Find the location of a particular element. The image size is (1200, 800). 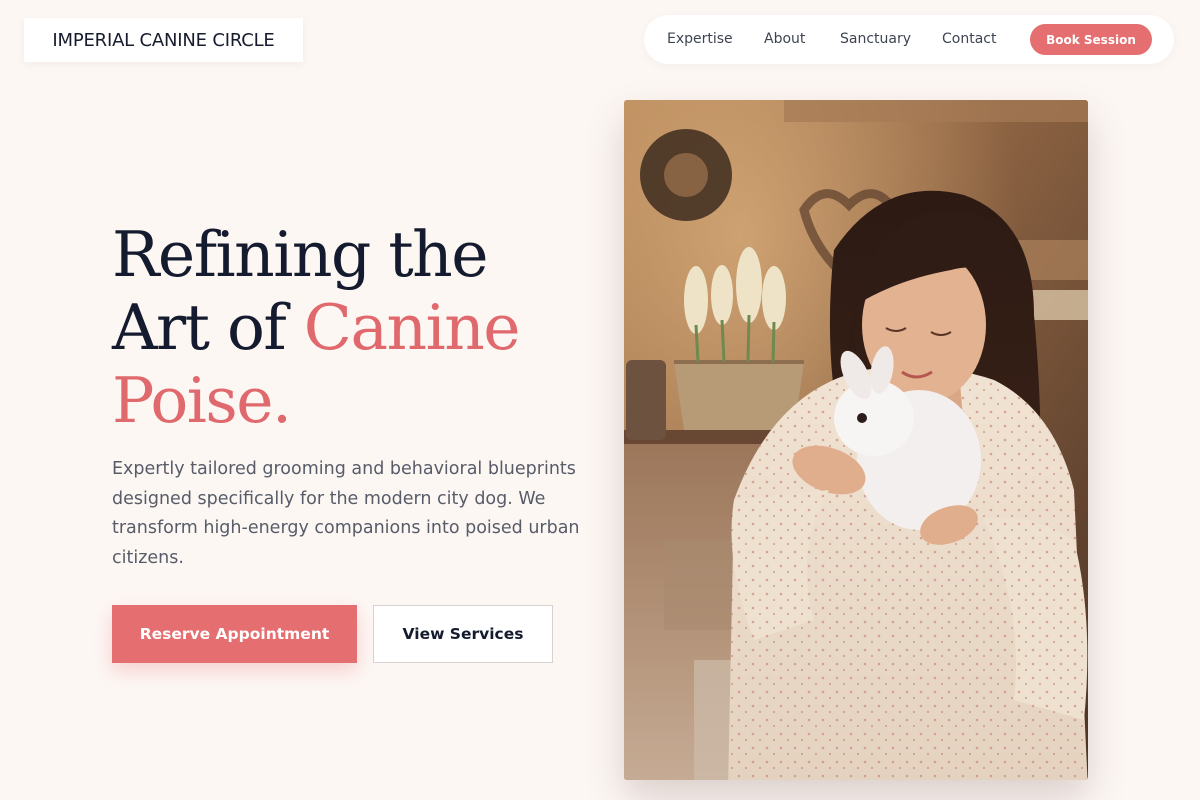

nav-link-sanctuary: Sanctuary is located at coordinates (875, 39).